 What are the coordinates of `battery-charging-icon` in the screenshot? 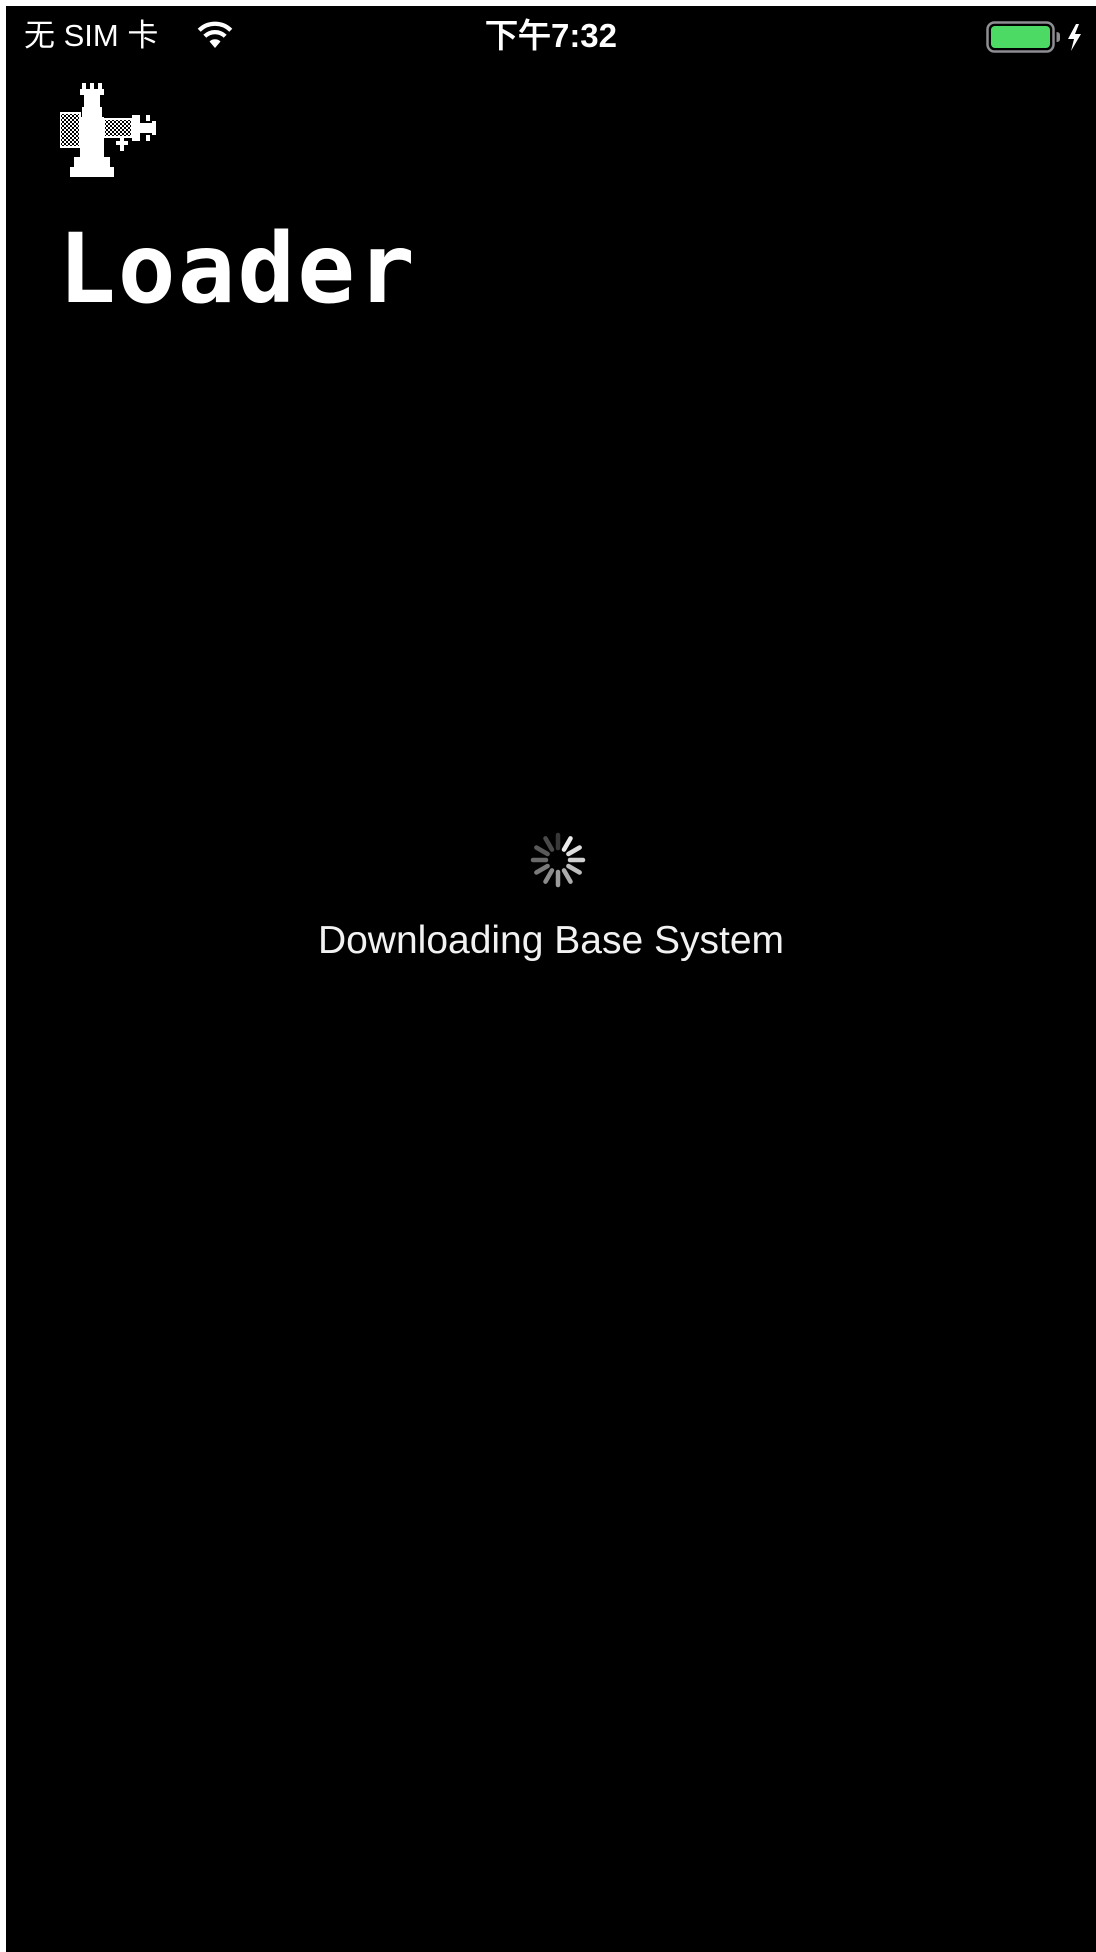 It's located at (1033, 37).